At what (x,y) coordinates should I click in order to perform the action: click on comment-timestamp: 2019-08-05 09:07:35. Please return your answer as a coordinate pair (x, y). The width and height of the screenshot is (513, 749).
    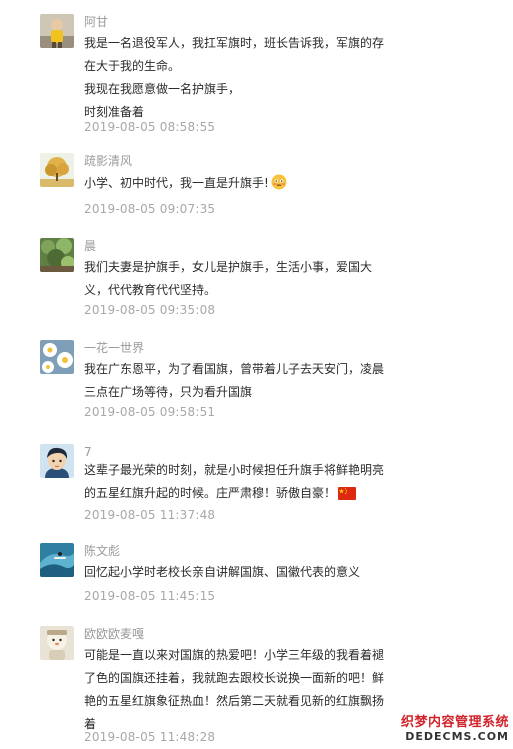
    Looking at the image, I should click on (150, 209).